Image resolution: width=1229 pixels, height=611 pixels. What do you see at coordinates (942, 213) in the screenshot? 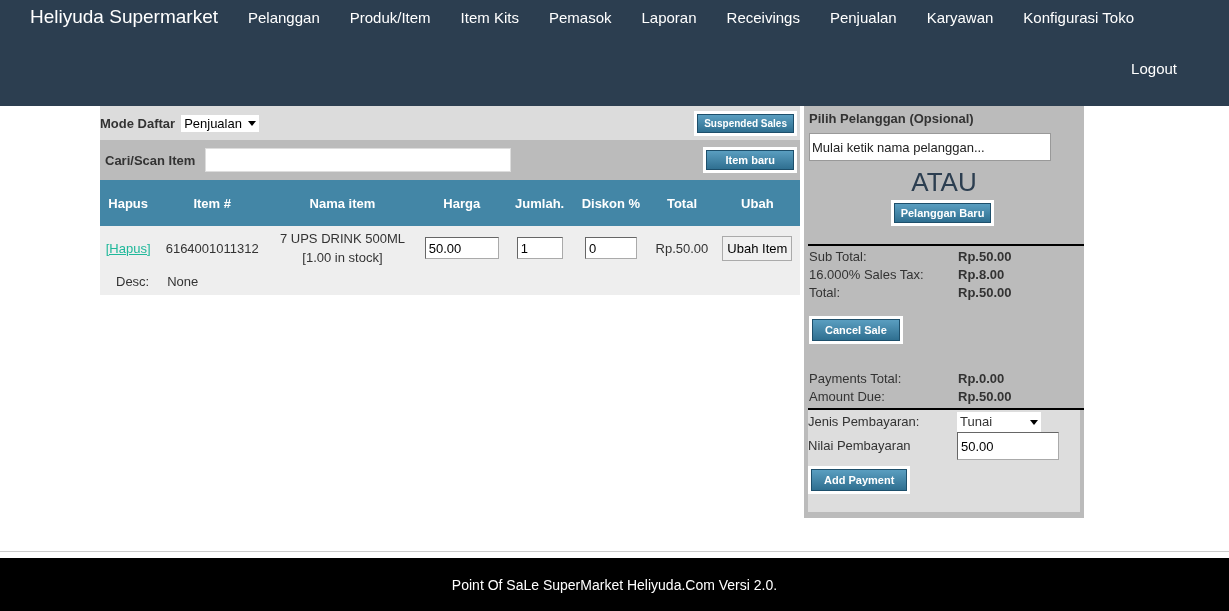
I see `new-customer-button: Pelanggan Baru` at bounding box center [942, 213].